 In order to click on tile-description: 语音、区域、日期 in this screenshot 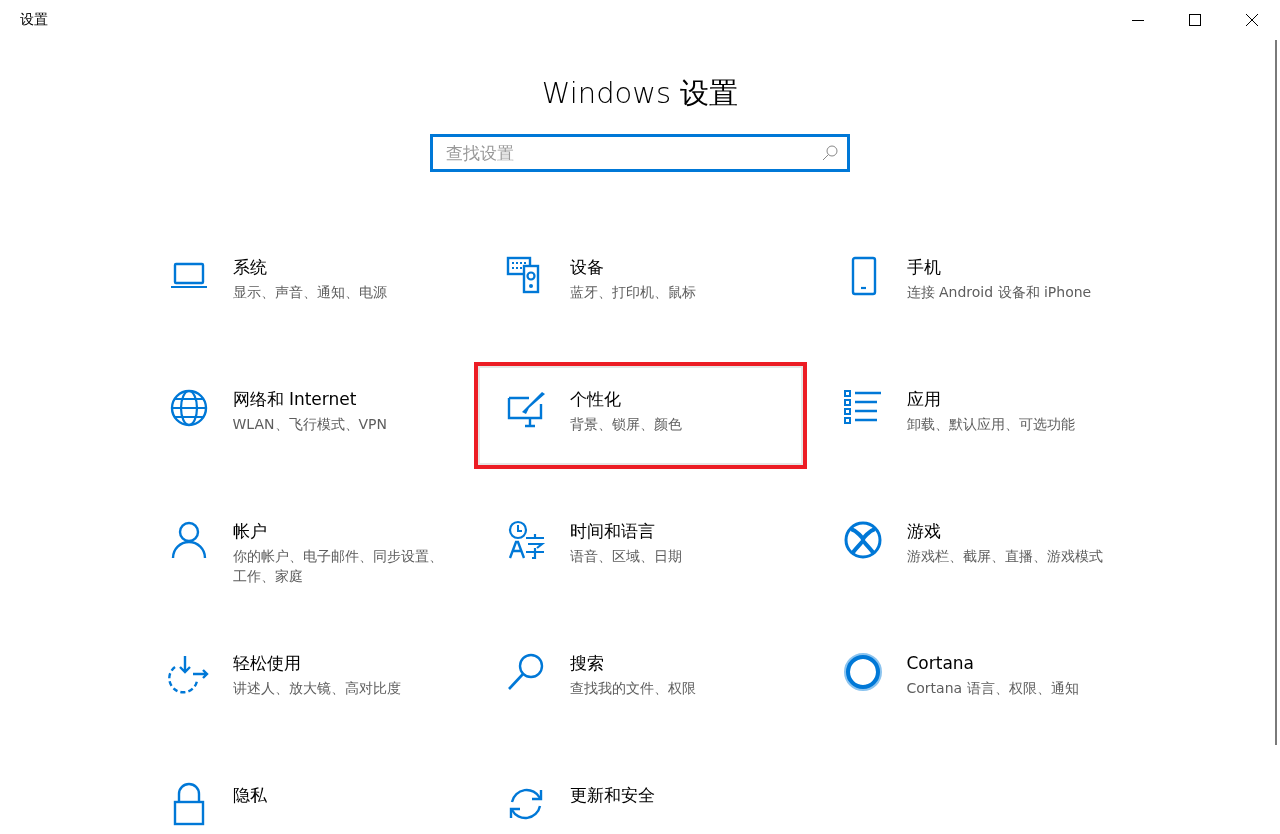, I will do `click(625, 556)`.